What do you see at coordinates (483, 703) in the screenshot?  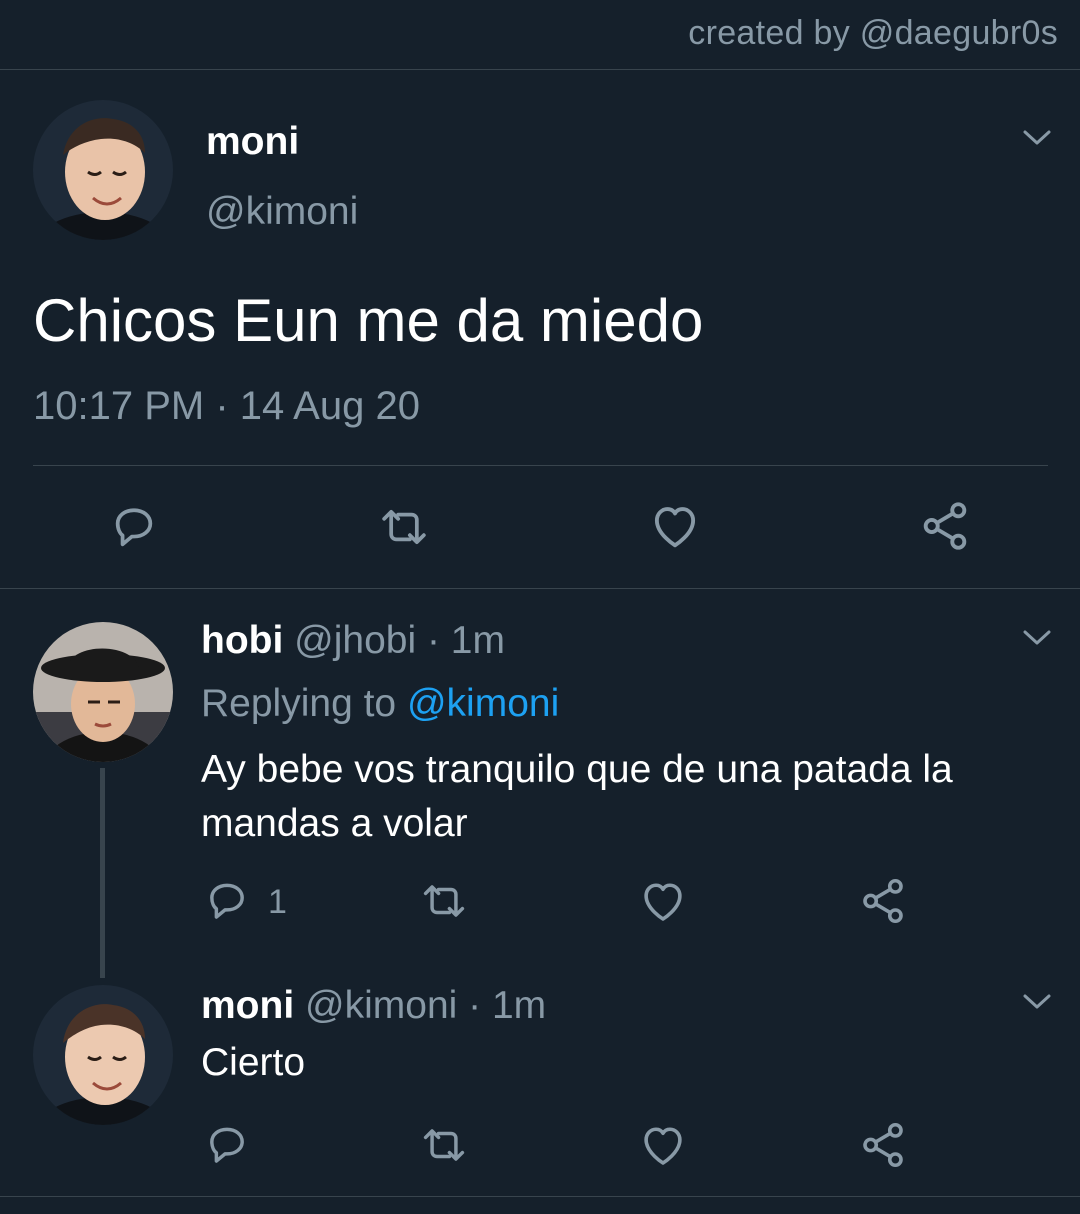 I see `mention-link: @kimoni` at bounding box center [483, 703].